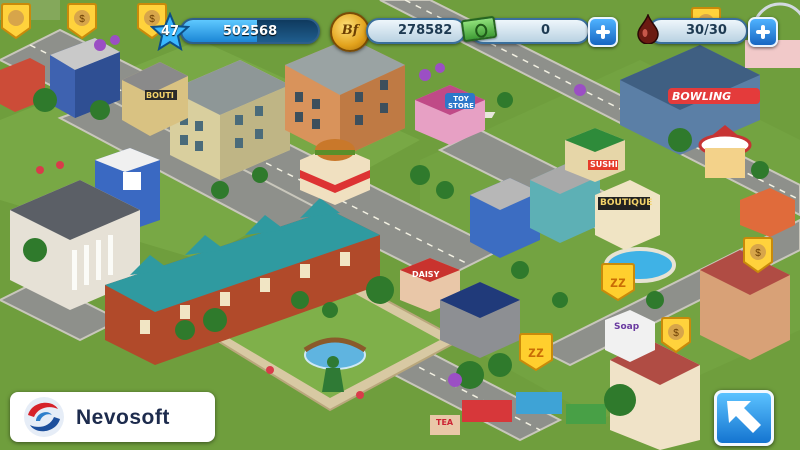 The height and width of the screenshot is (450, 800). Describe the element at coordinates (626, 203) in the screenshot. I see `boutique-right-sign: BOUTIQUE` at that location.